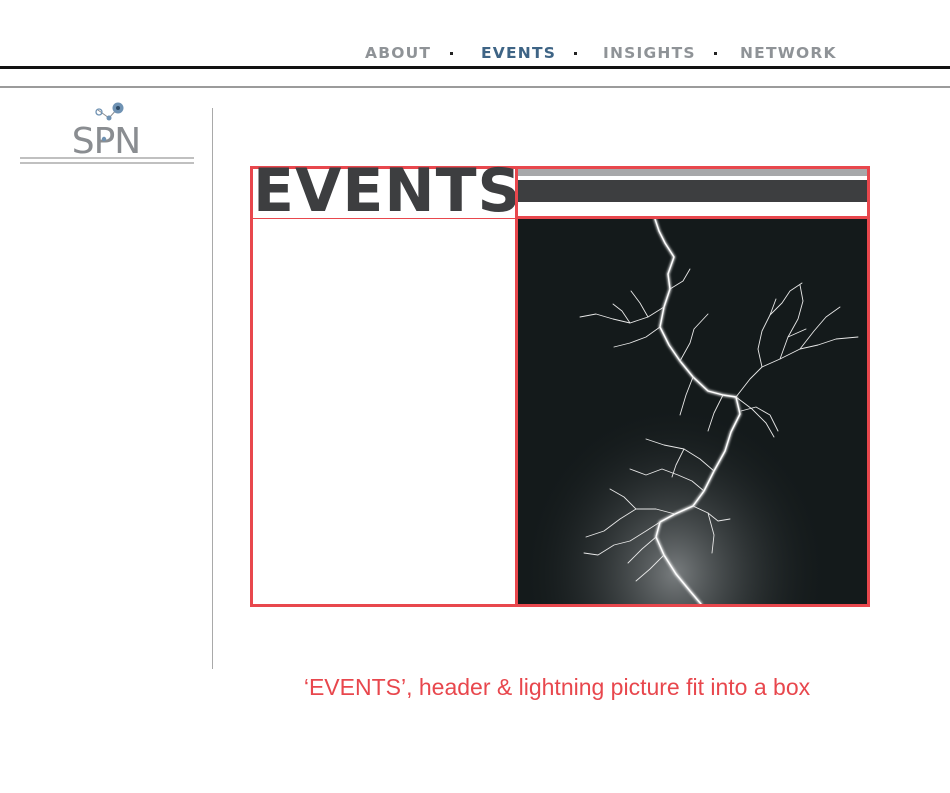  Describe the element at coordinates (387, 191) in the screenshot. I see `events-title: EVENTS` at that location.